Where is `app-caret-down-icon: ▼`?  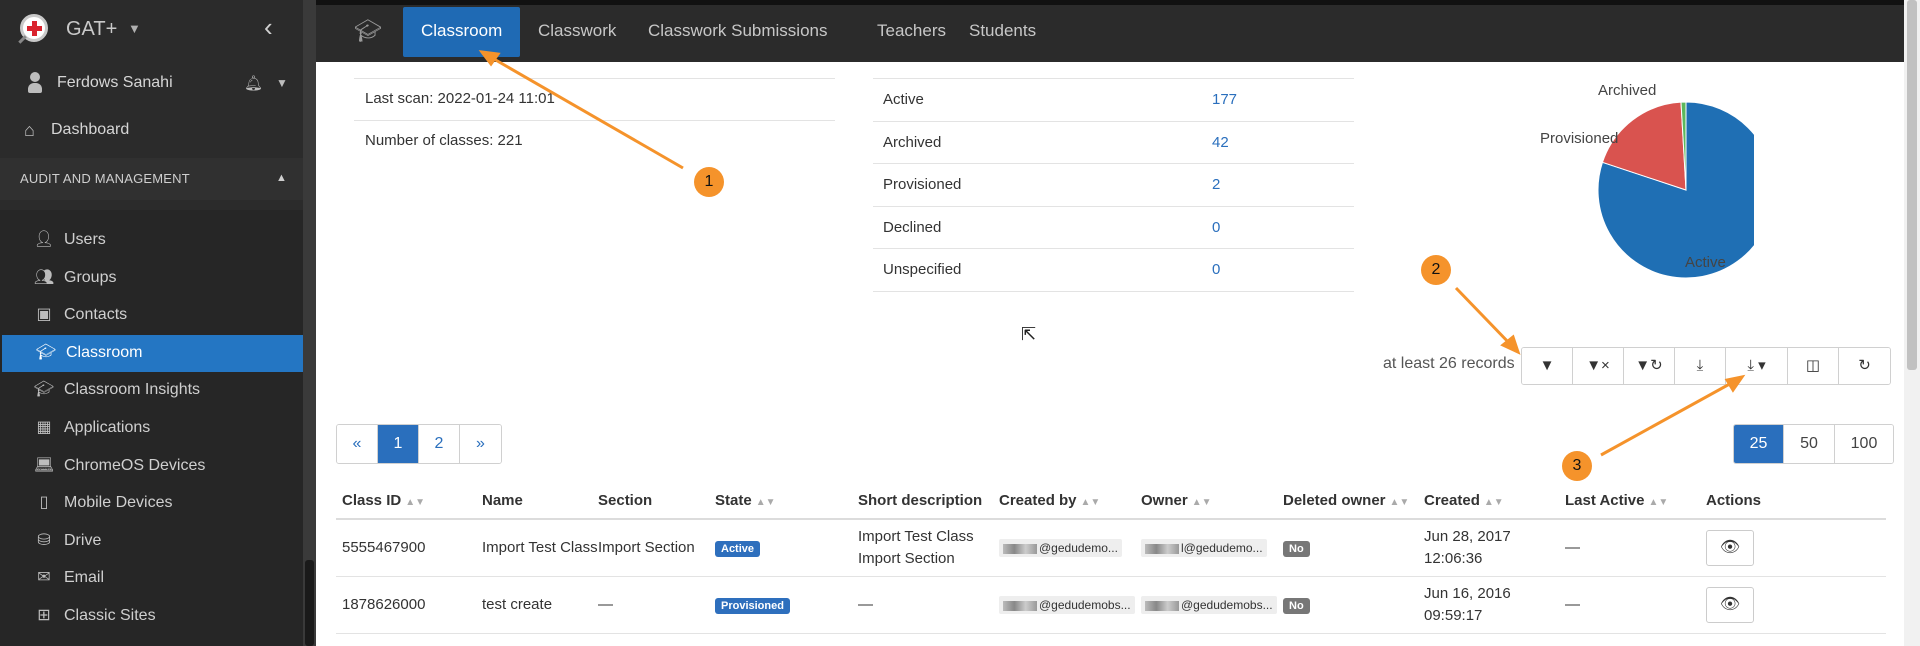 app-caret-down-icon: ▼ is located at coordinates (134, 28).